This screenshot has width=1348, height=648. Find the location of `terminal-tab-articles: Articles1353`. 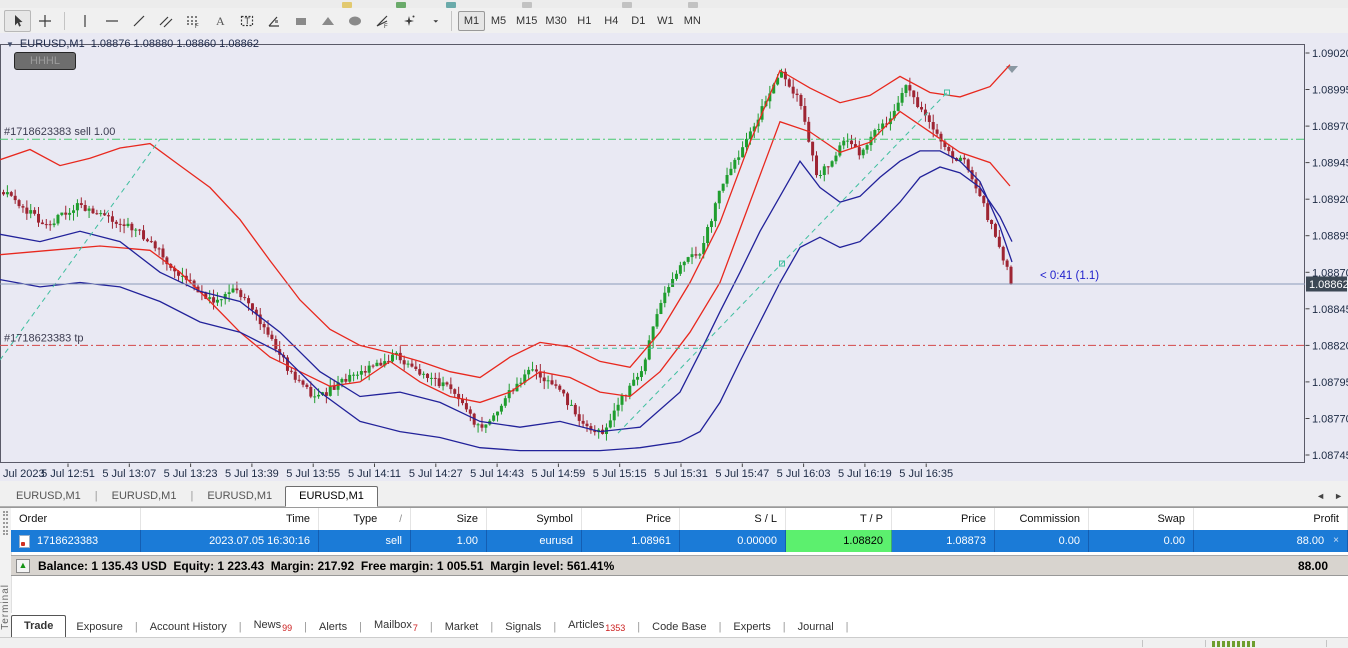

terminal-tab-articles: Articles1353 is located at coordinates (596, 626).